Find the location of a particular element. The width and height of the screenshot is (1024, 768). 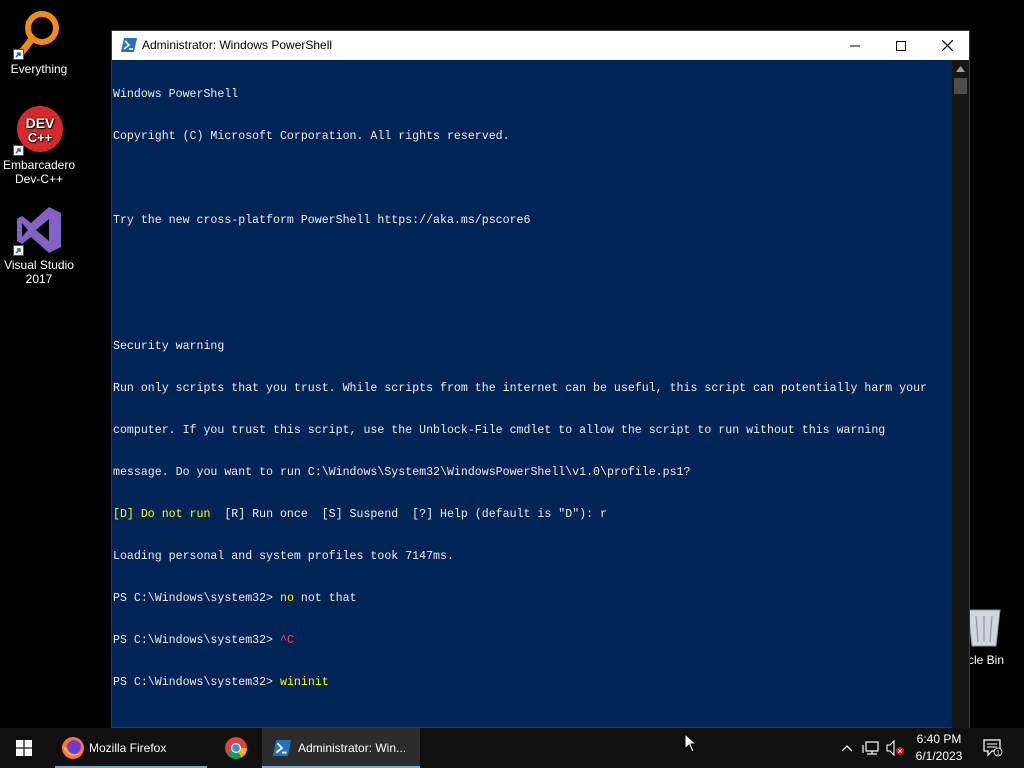

taskbar-app-firefox: Mozilla Firefox is located at coordinates (131, 748).